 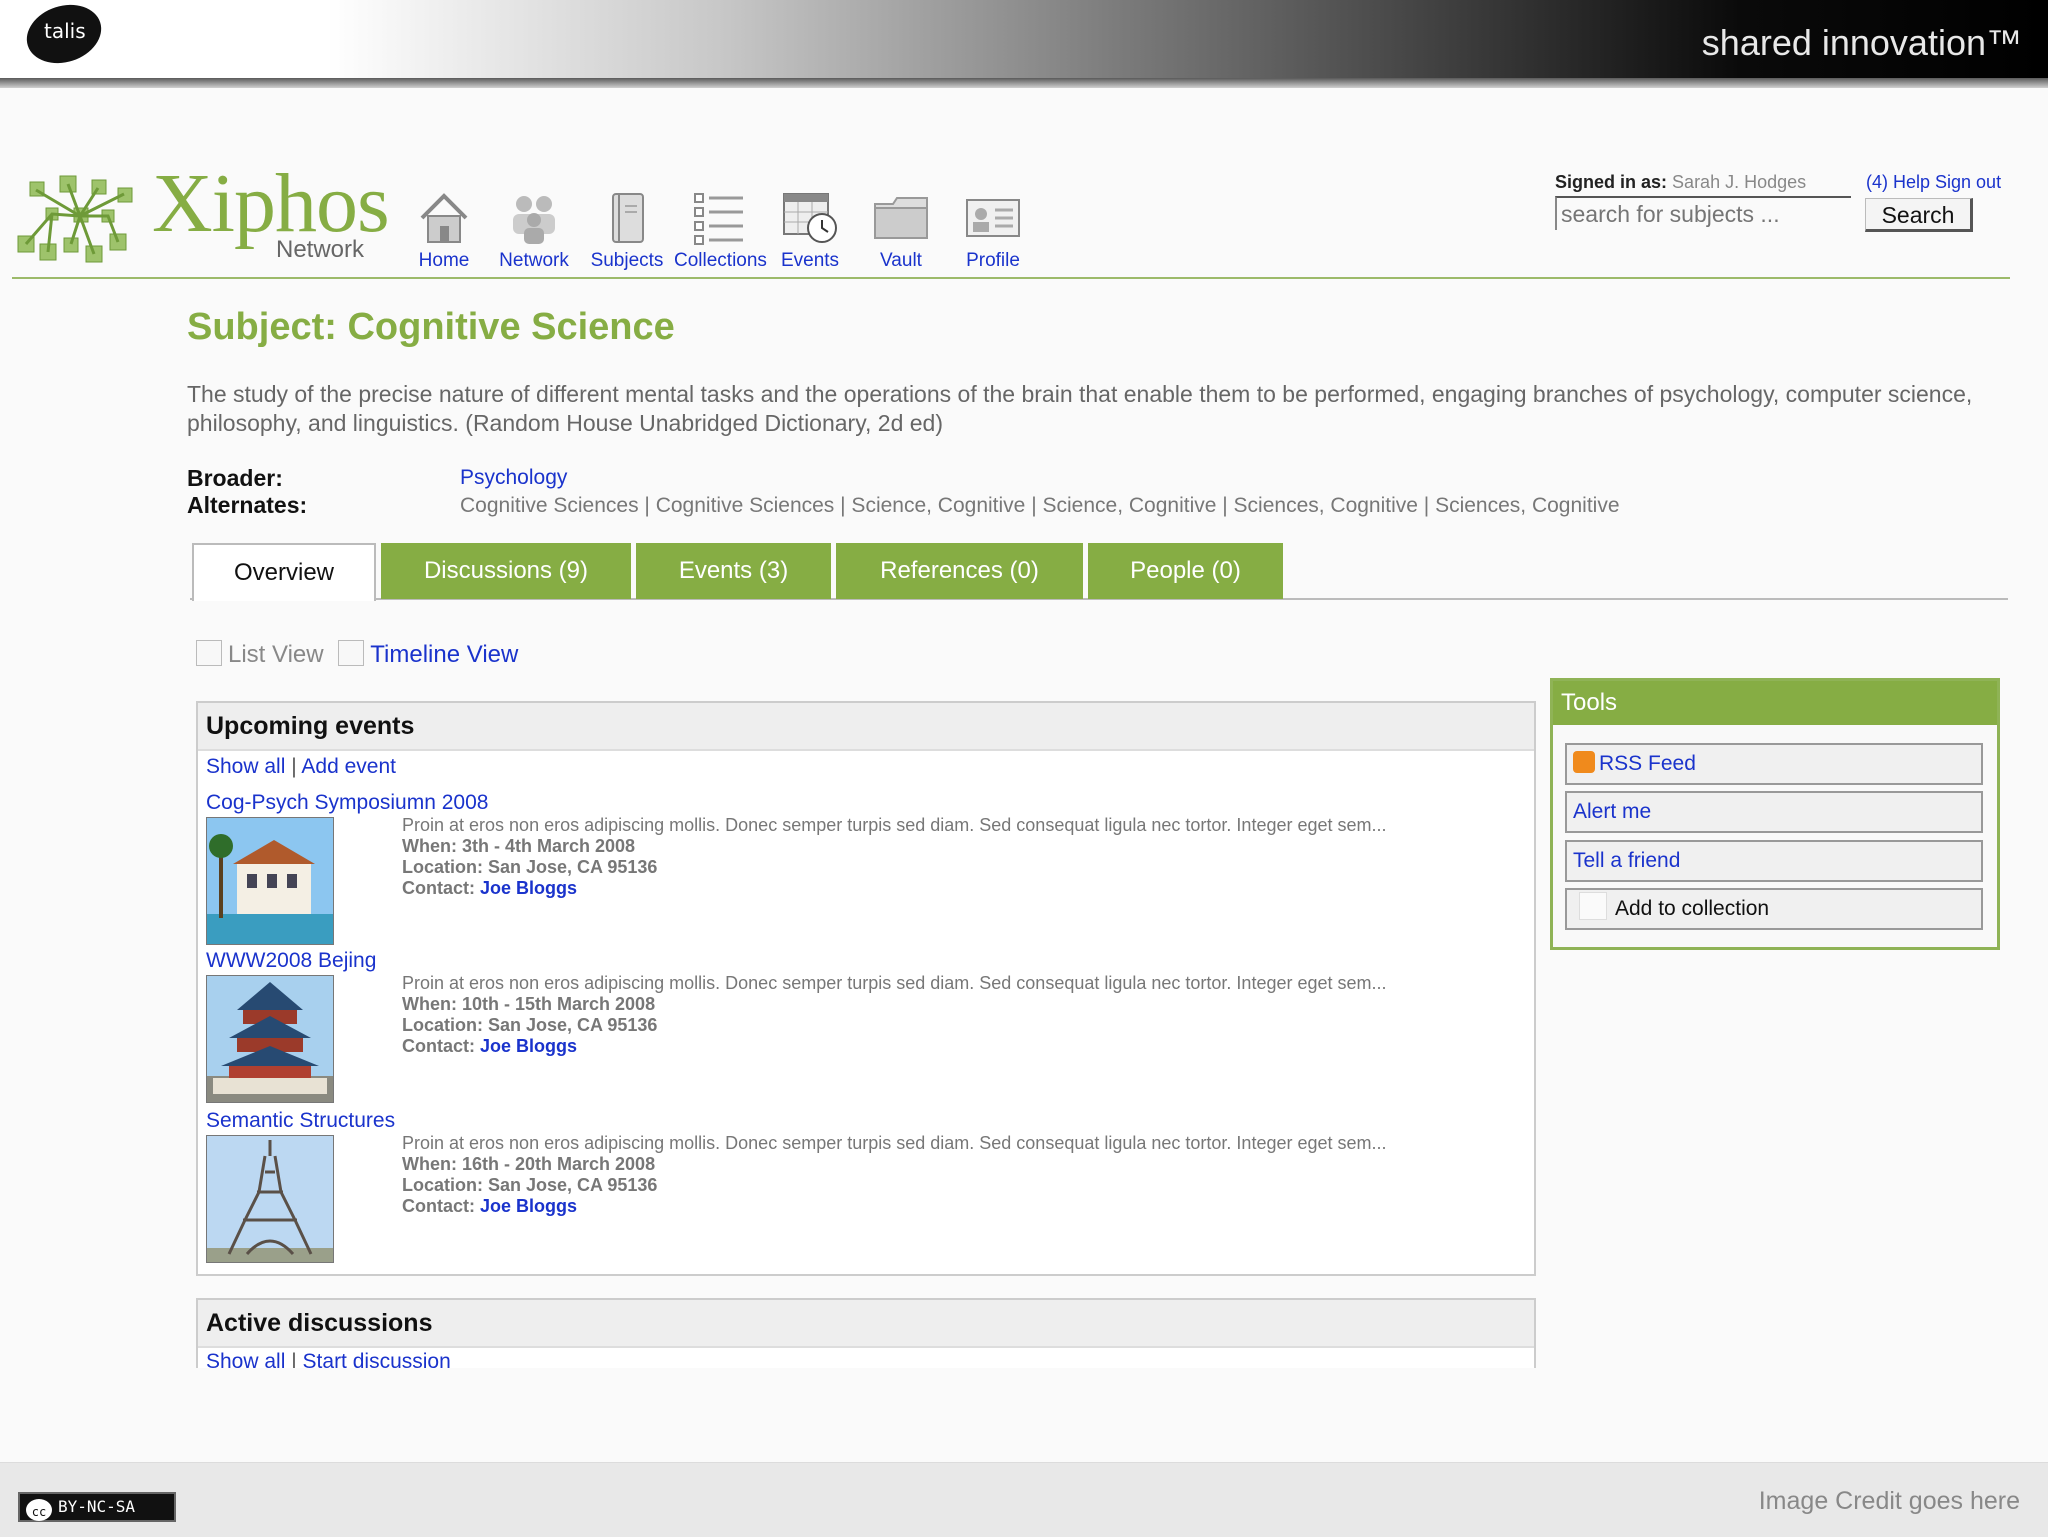 I want to click on license-text: BY-NC-SA, so click(x=97, y=1506).